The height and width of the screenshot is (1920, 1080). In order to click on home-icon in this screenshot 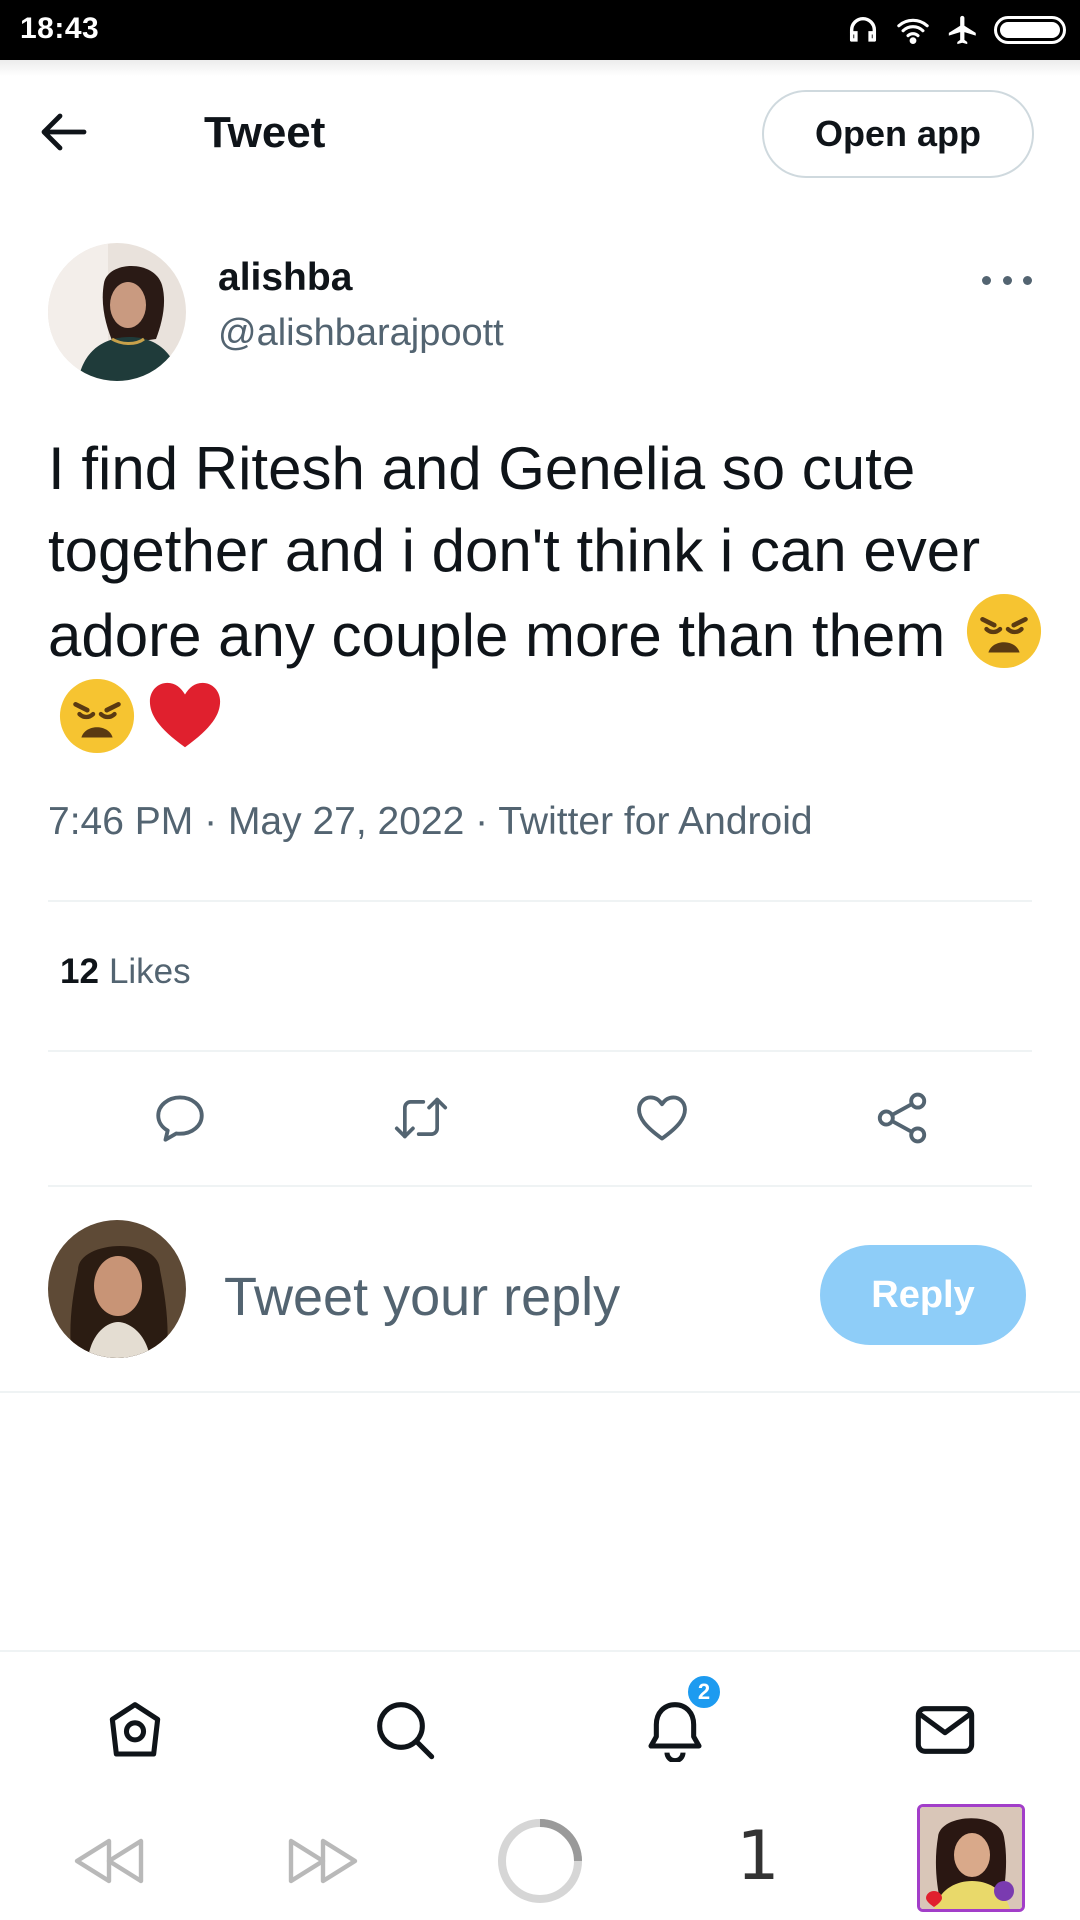, I will do `click(135, 1729)`.